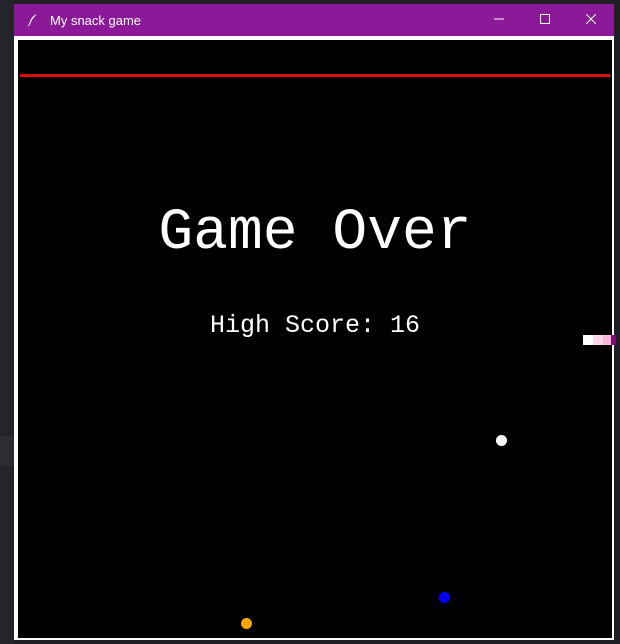 The image size is (620, 644). Describe the element at coordinates (315, 325) in the screenshot. I see `high-score-text: High Score: 16` at that location.